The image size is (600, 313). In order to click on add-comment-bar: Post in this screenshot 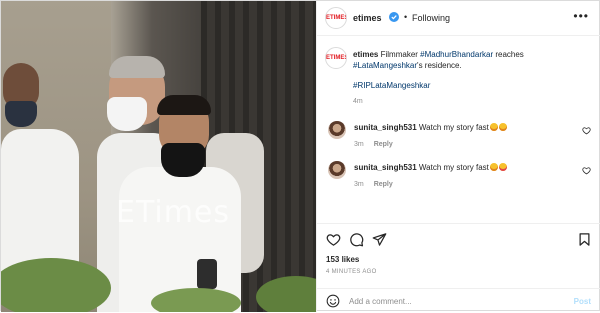, I will do `click(458, 300)`.